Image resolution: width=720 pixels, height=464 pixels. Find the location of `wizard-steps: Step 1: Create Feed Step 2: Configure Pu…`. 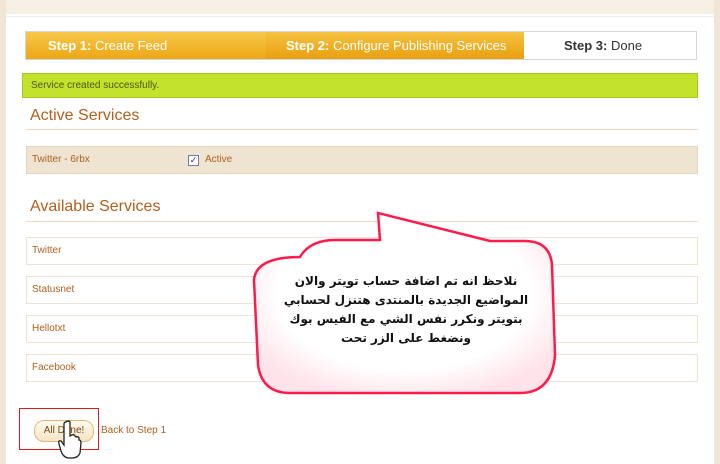

wizard-steps: Step 1: Create Feed Step 2: Configure Pu… is located at coordinates (361, 45).